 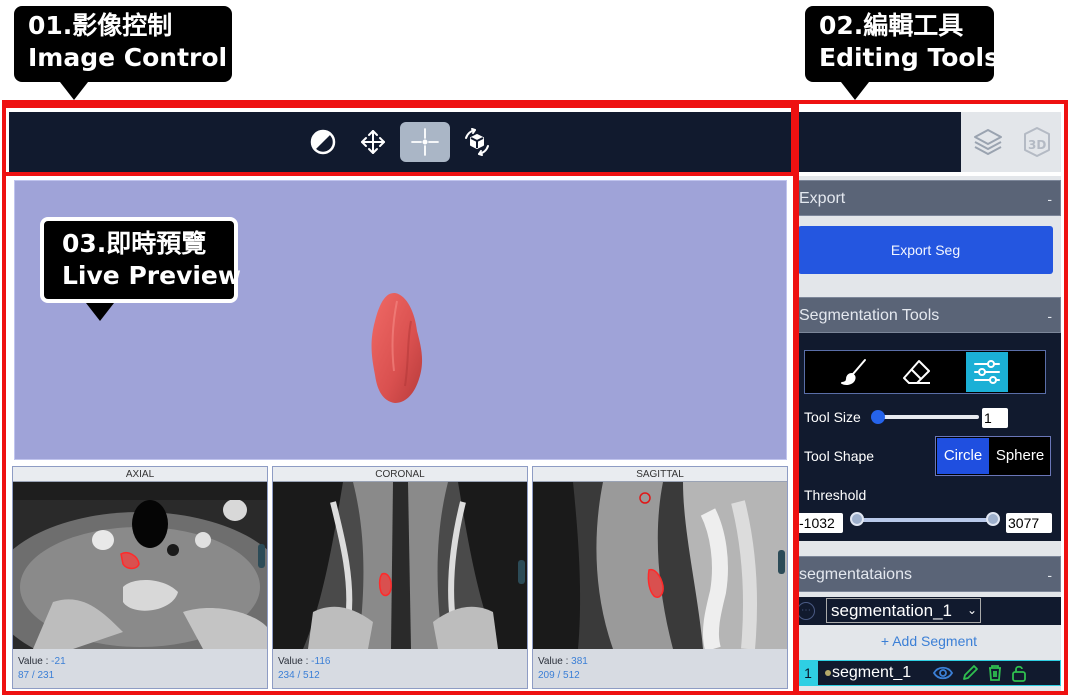 I want to click on slice-index: 87 / 231, so click(x=36, y=675).